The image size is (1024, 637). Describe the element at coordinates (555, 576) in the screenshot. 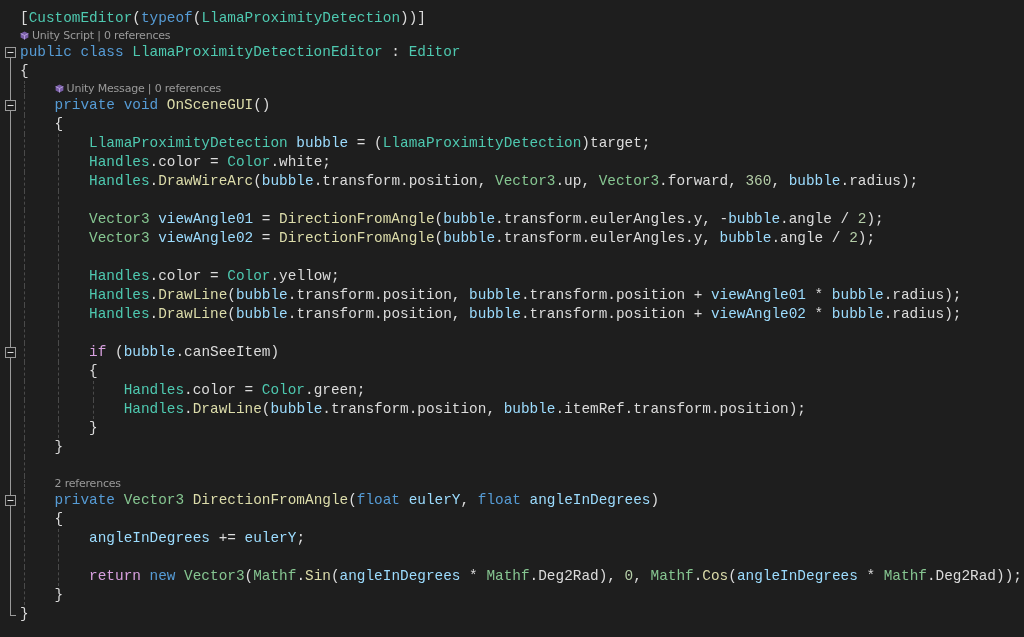

I see `code-line: return new Vector3(Mathf.Sin(angleInDegrees * Mathf.Deg2Rad), 0, Mathf.Cos(angleInDegrees * Mathf.Deg2Rad));` at that location.